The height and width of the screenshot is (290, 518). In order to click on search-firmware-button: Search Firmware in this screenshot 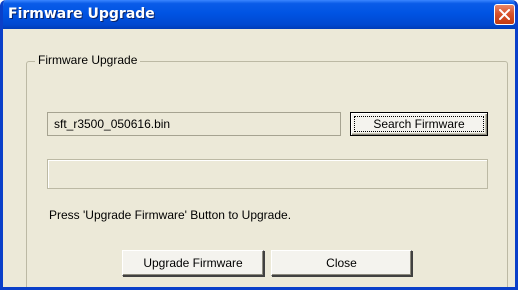, I will do `click(419, 124)`.